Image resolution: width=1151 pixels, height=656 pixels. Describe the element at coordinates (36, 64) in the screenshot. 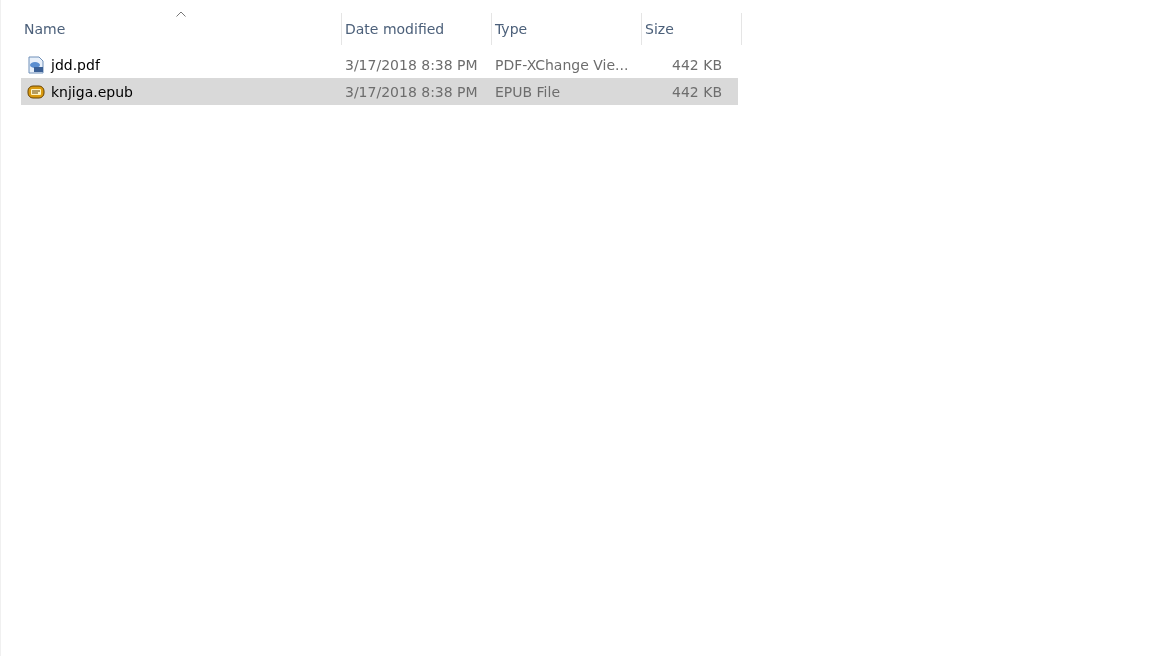

I see `document-icon` at that location.